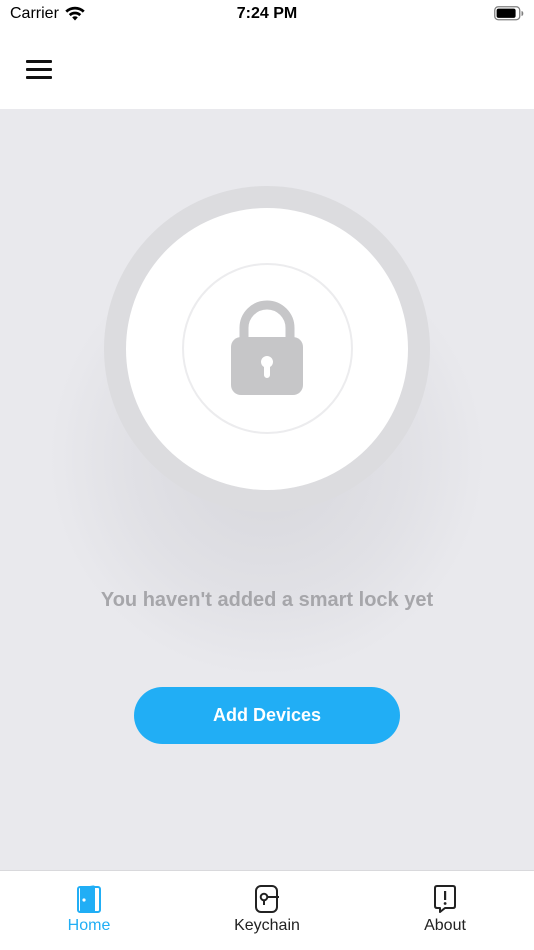 The width and height of the screenshot is (534, 950). I want to click on tab-keychain-label: Keychain, so click(267, 925).